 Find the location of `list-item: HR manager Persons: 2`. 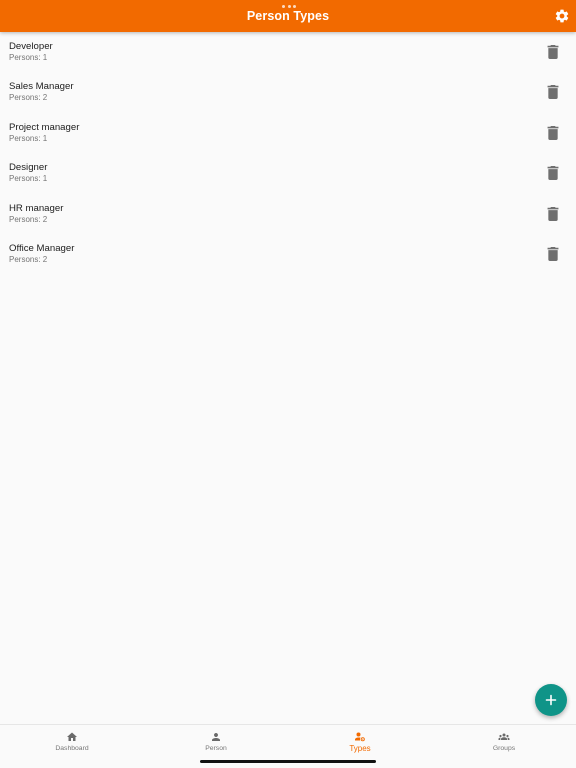

list-item: HR manager Persons: 2 is located at coordinates (288, 214).